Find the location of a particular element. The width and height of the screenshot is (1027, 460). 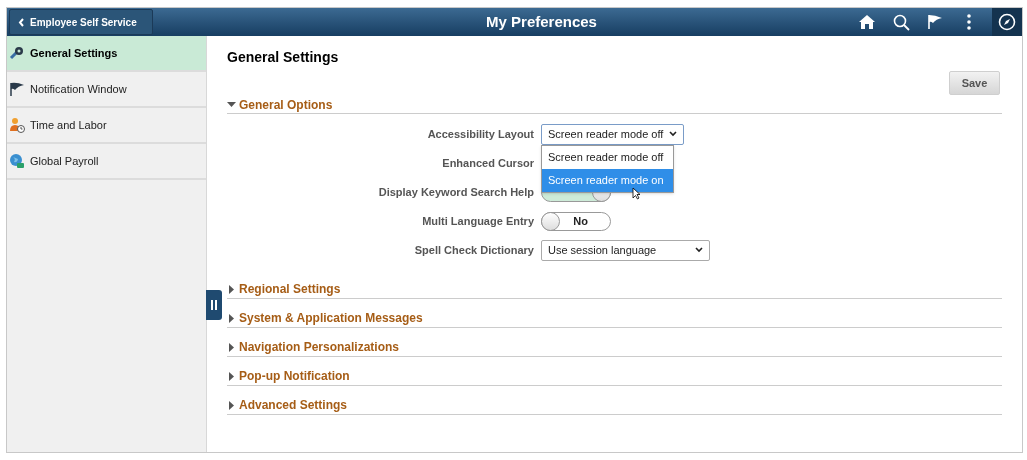

sidebar-item: General Settings is located at coordinates (106, 54).